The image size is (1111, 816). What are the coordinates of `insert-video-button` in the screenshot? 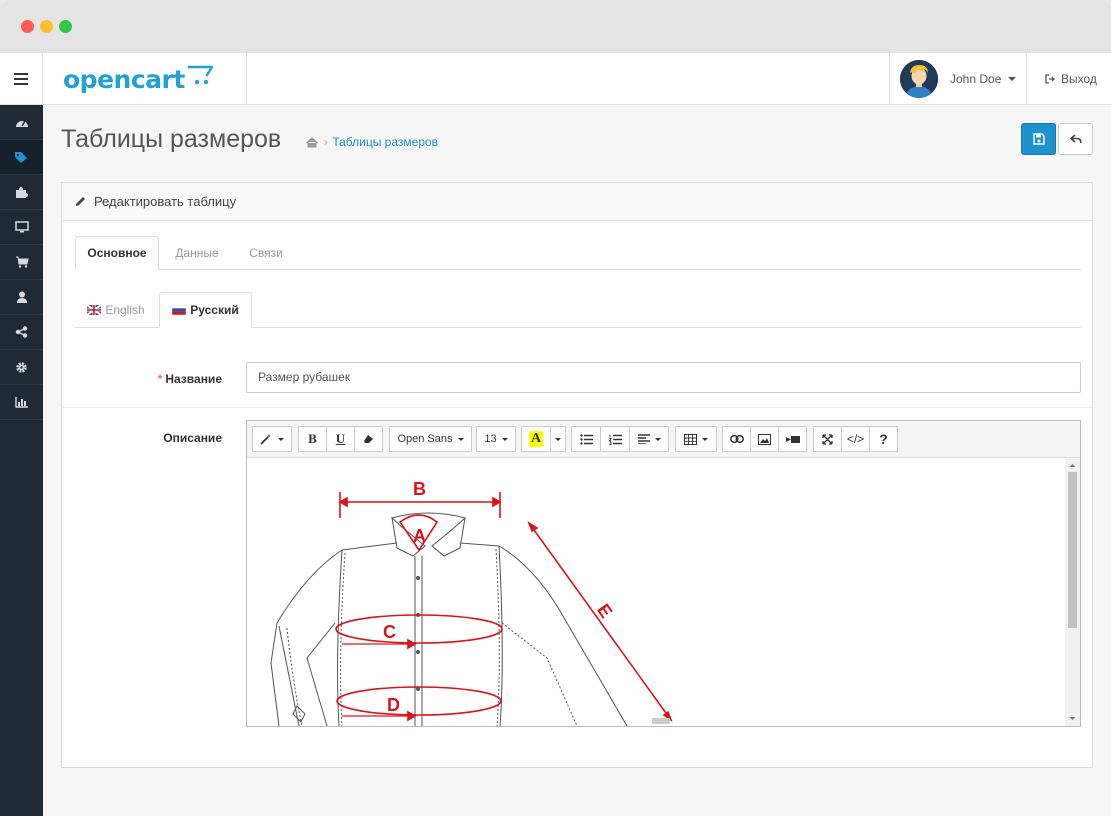 It's located at (792, 439).